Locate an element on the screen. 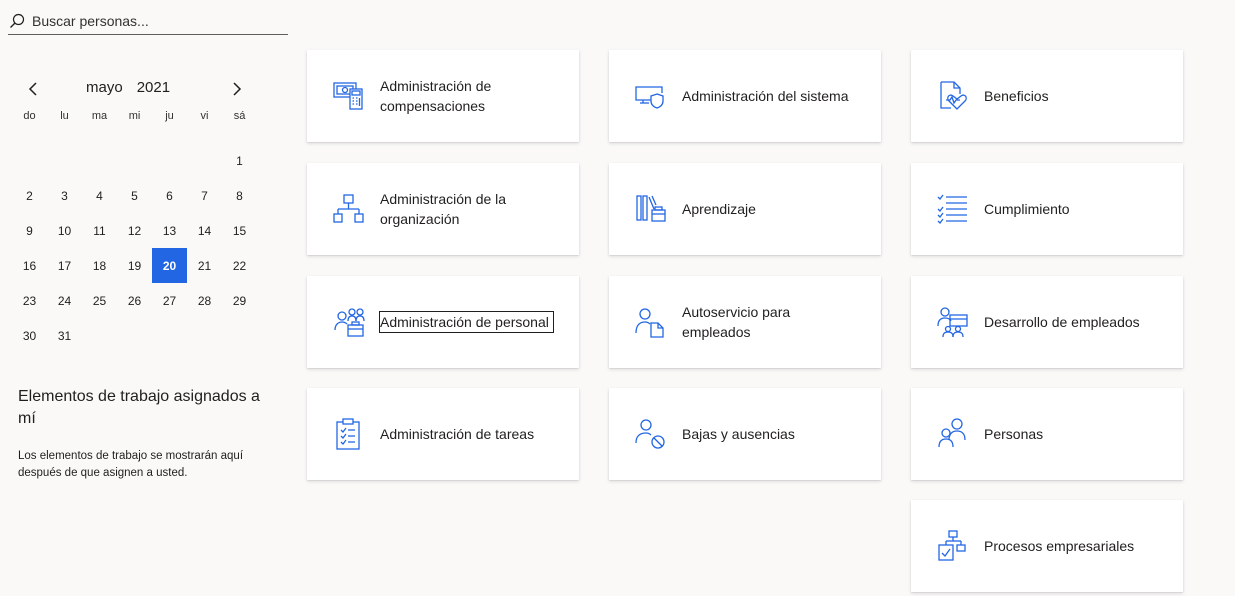  calendar-week-row: 1 is located at coordinates (134, 160).